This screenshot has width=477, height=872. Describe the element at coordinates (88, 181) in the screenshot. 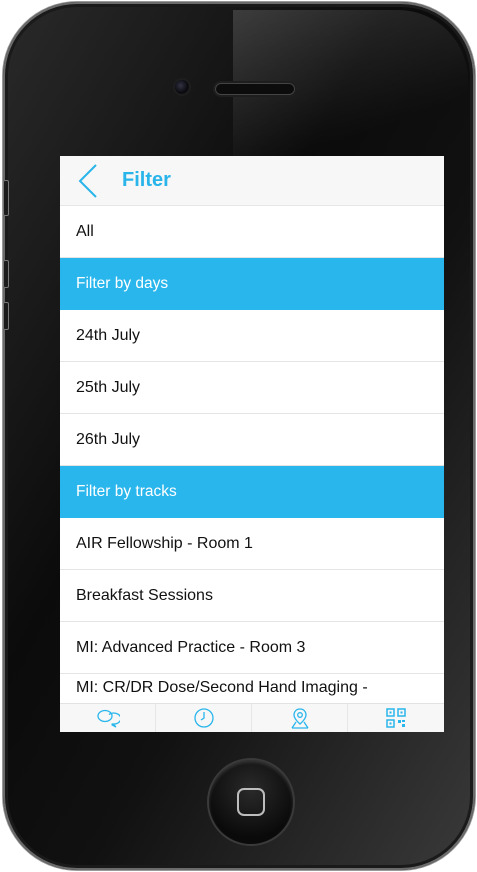

I see `chevron-left-icon` at that location.